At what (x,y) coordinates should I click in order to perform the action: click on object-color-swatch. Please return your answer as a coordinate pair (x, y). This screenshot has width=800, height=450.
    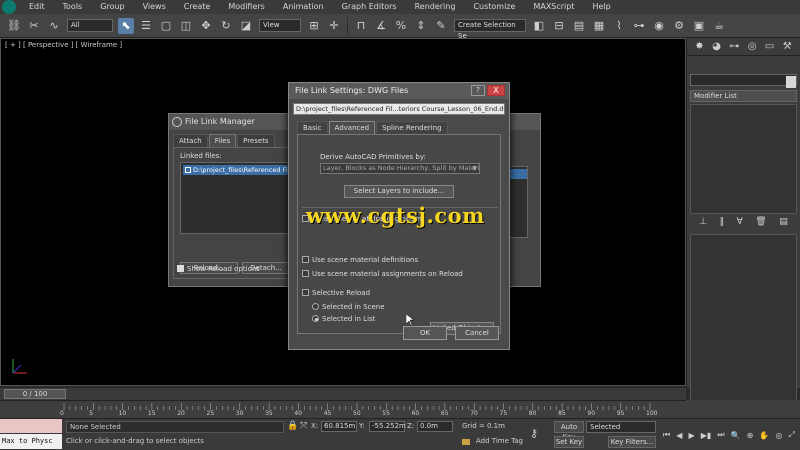
    Looking at the image, I should click on (791, 82).